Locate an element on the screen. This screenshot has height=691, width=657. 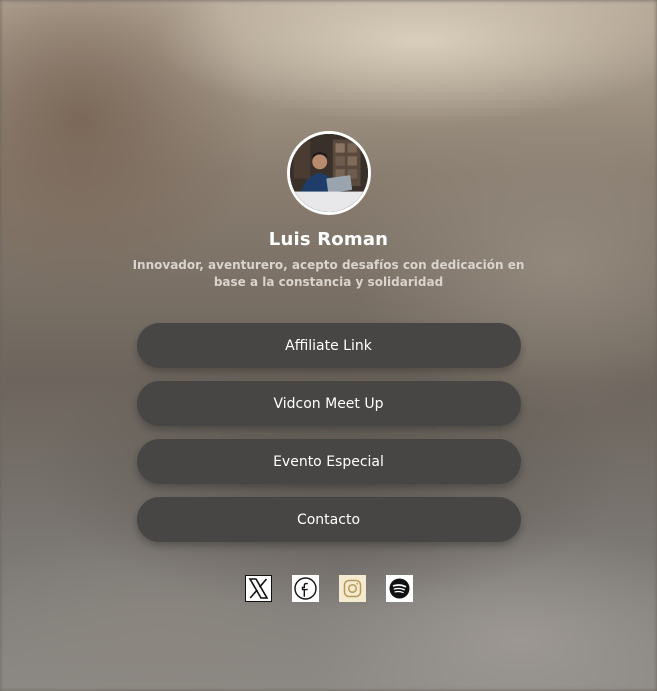
profile-name: Luis Roman is located at coordinates (328, 239).